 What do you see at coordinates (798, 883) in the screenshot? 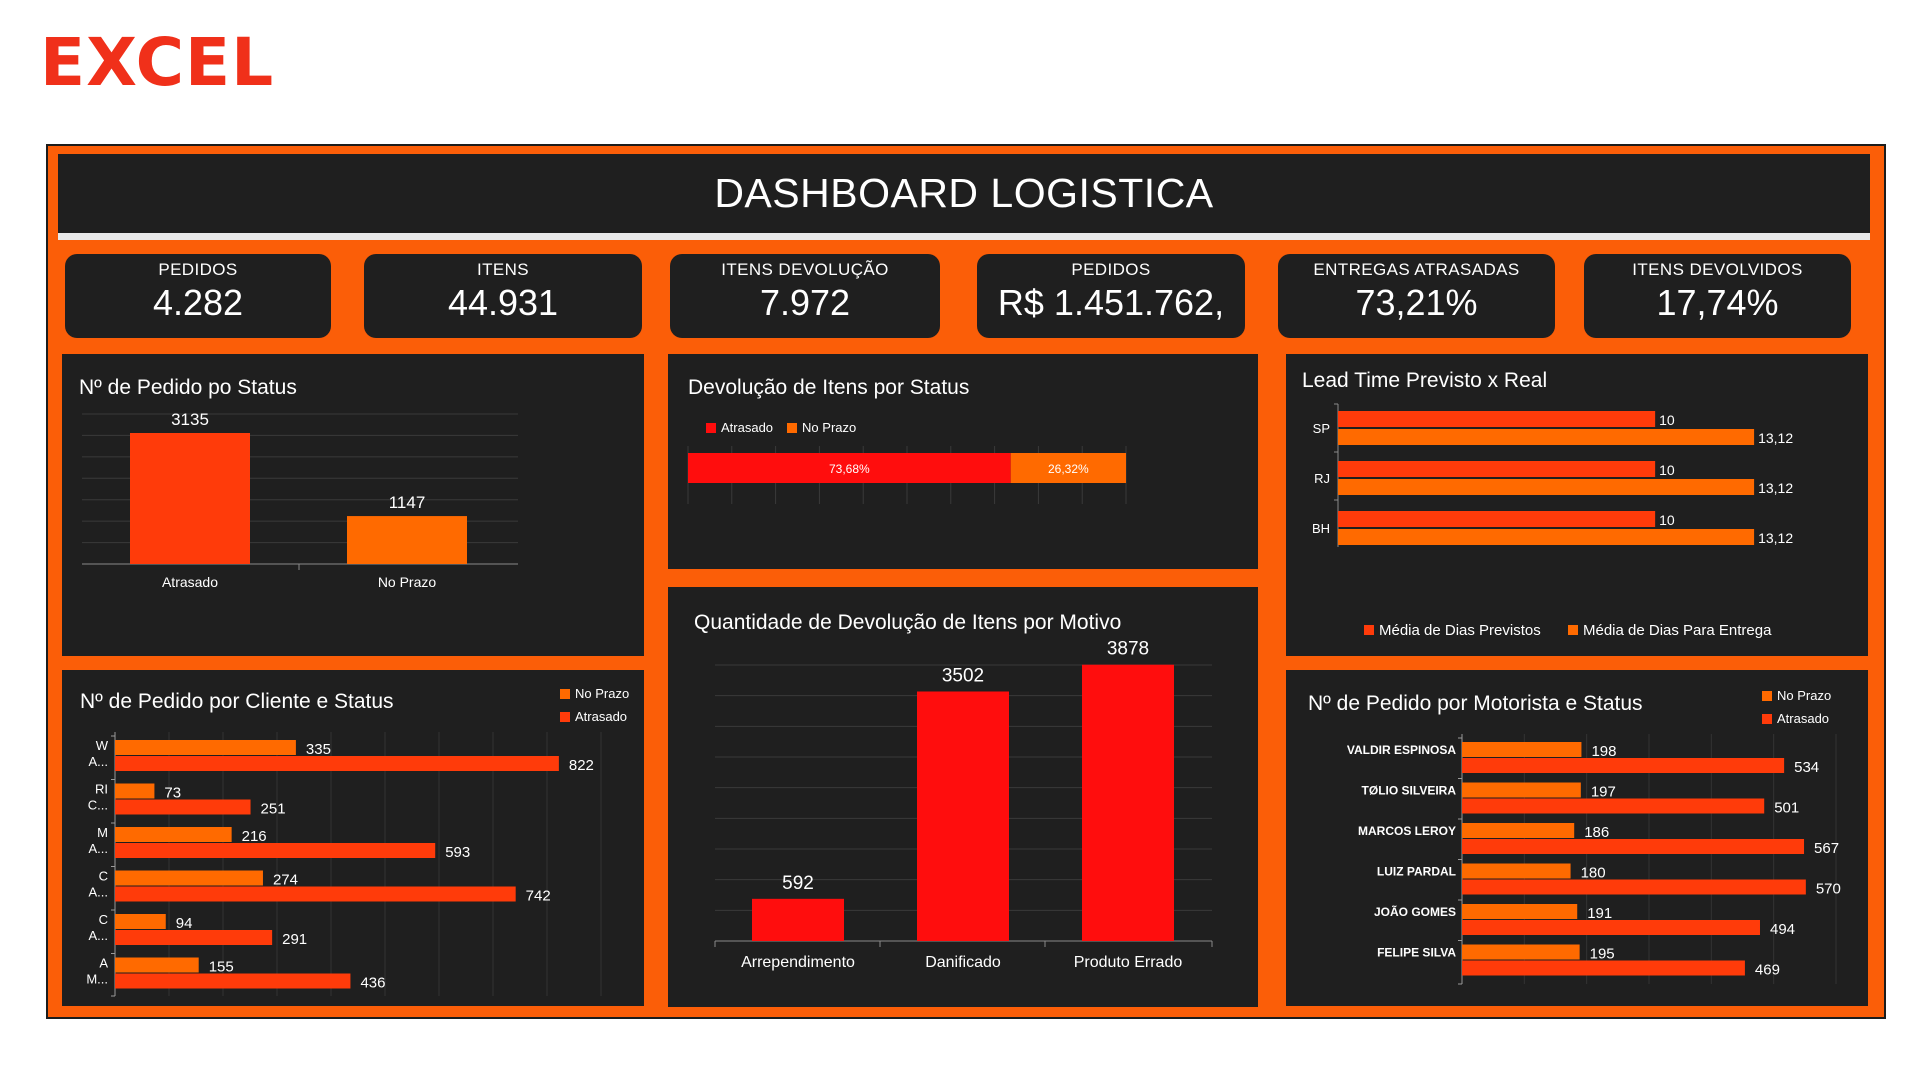
I see `data-label: 592` at bounding box center [798, 883].